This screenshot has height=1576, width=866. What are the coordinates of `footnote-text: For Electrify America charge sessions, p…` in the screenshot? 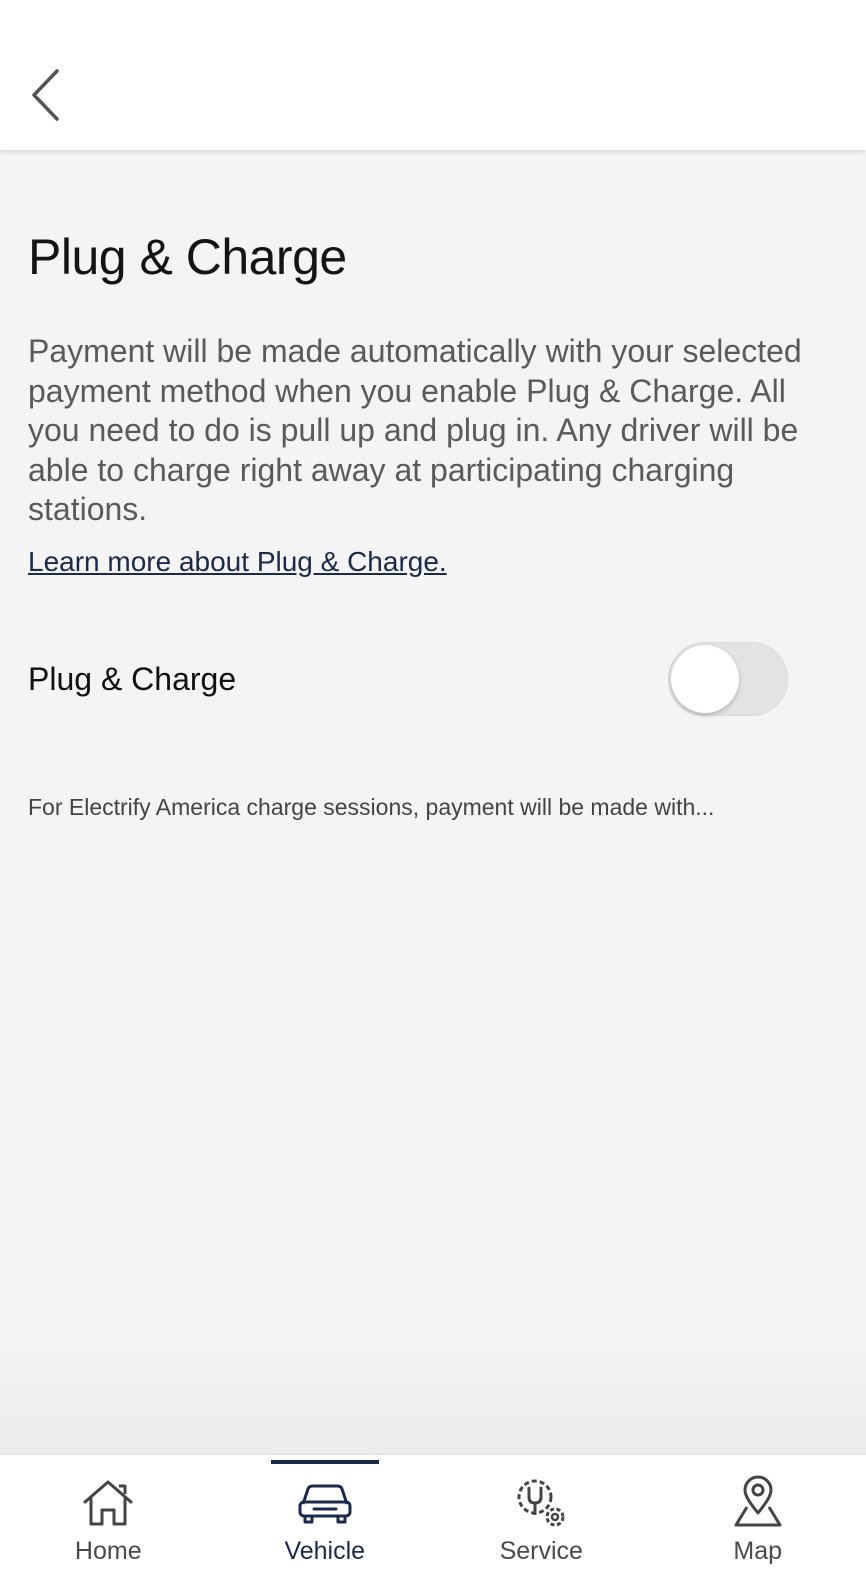 It's located at (371, 807).